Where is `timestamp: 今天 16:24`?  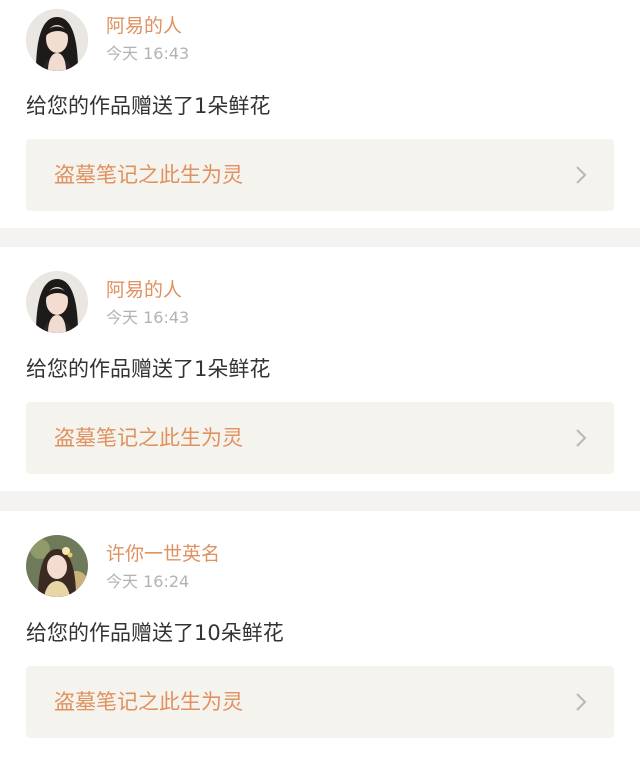
timestamp: 今天 16:24 is located at coordinates (148, 581).